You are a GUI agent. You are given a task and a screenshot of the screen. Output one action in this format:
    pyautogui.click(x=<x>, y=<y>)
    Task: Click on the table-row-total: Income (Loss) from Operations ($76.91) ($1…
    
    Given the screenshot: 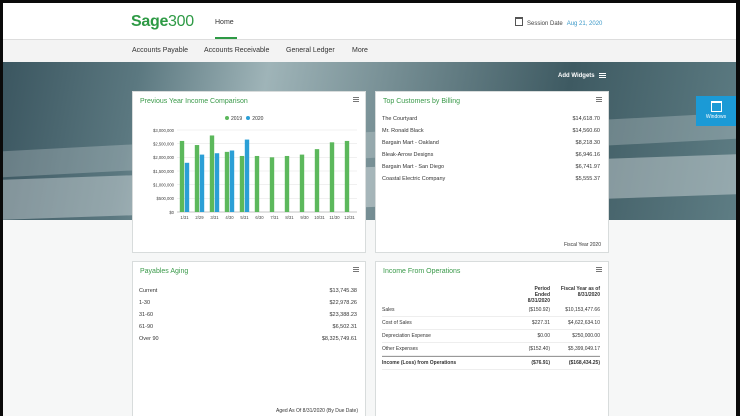 What is the action you would take?
    pyautogui.click(x=491, y=363)
    